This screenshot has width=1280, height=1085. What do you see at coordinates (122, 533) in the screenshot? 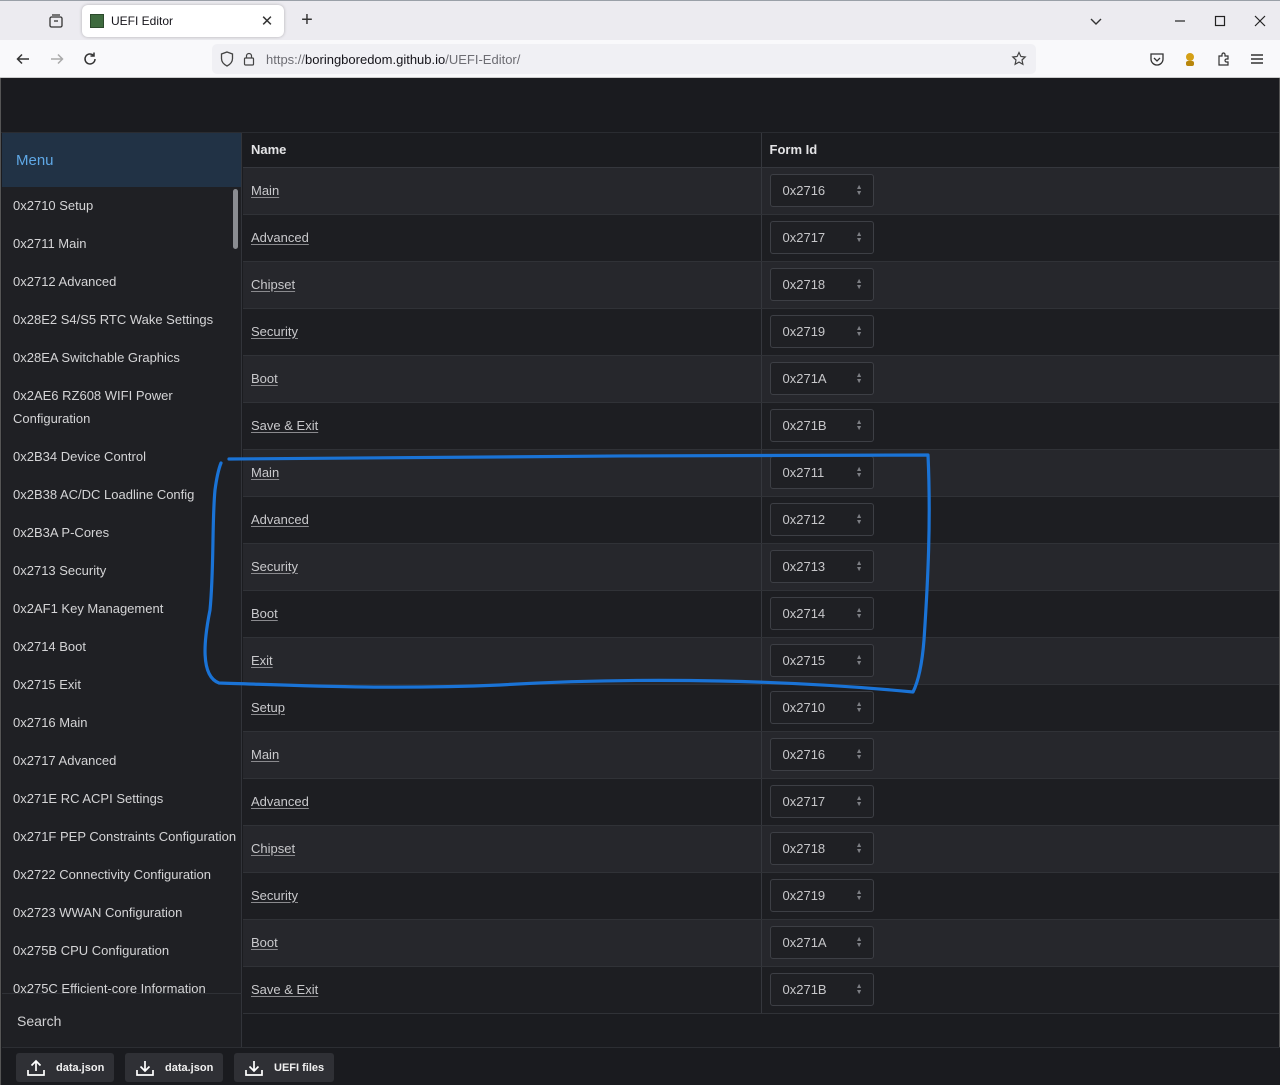
I see `sidebar-menu-item: 0x2B3A P-Cores` at bounding box center [122, 533].